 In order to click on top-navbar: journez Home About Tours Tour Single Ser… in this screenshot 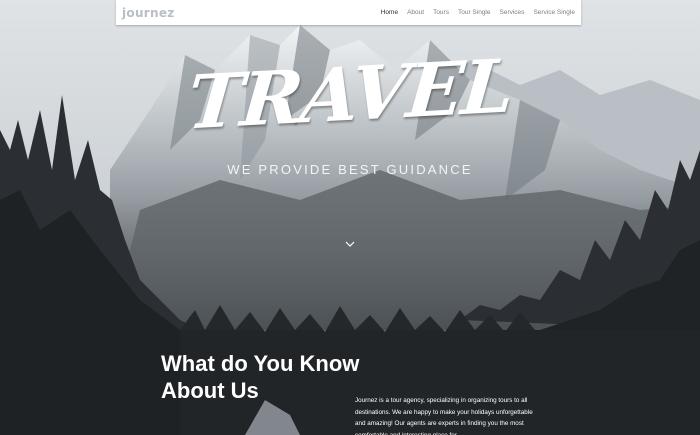, I will do `click(348, 12)`.